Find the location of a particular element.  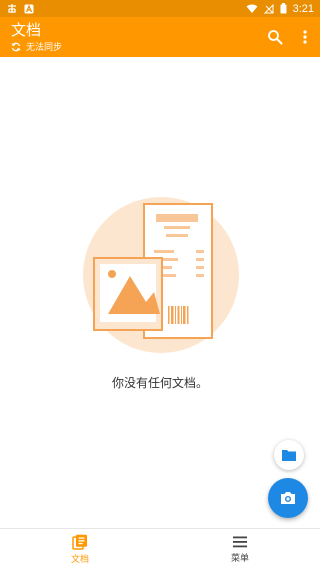

a-badge-icon is located at coordinates (29, 8).